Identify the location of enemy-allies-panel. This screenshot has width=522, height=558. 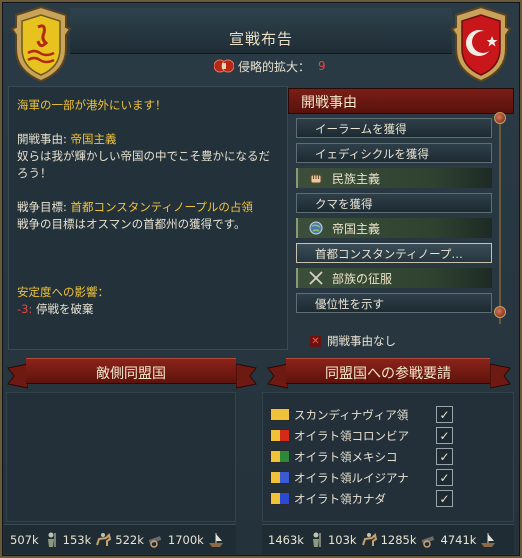
(121, 457).